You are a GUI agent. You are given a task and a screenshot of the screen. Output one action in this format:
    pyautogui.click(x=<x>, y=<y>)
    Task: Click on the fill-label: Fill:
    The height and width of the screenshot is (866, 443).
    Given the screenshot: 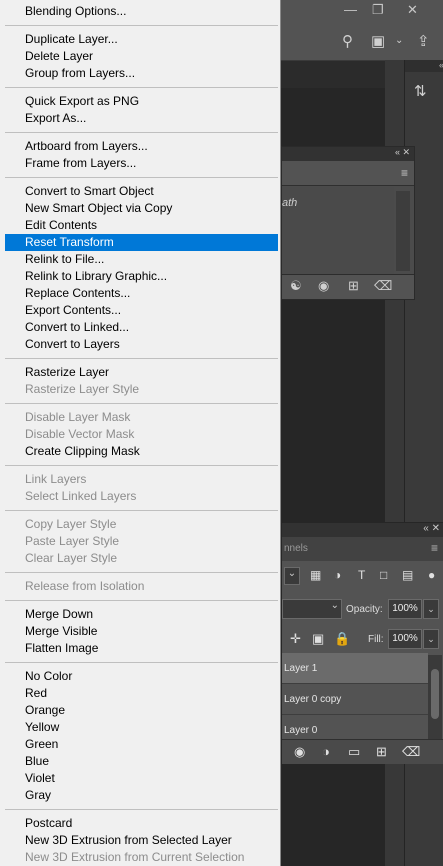 What is the action you would take?
    pyautogui.click(x=376, y=639)
    